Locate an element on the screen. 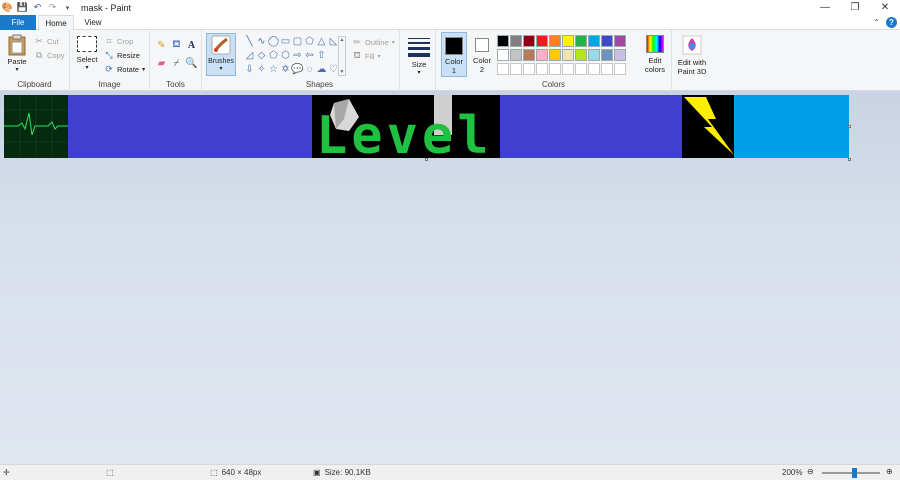  close-button: ✕ is located at coordinates (885, 7).